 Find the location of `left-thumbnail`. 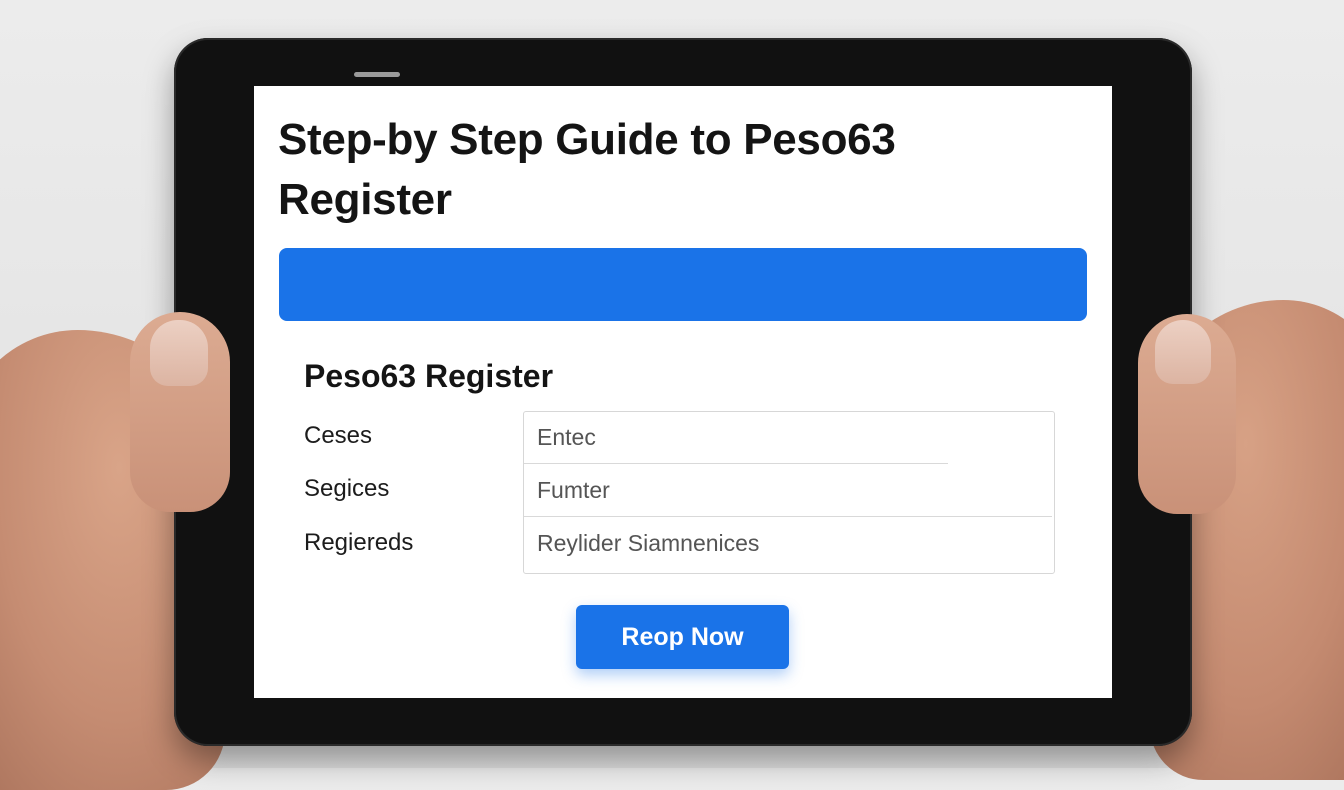

left-thumbnail is located at coordinates (179, 353).